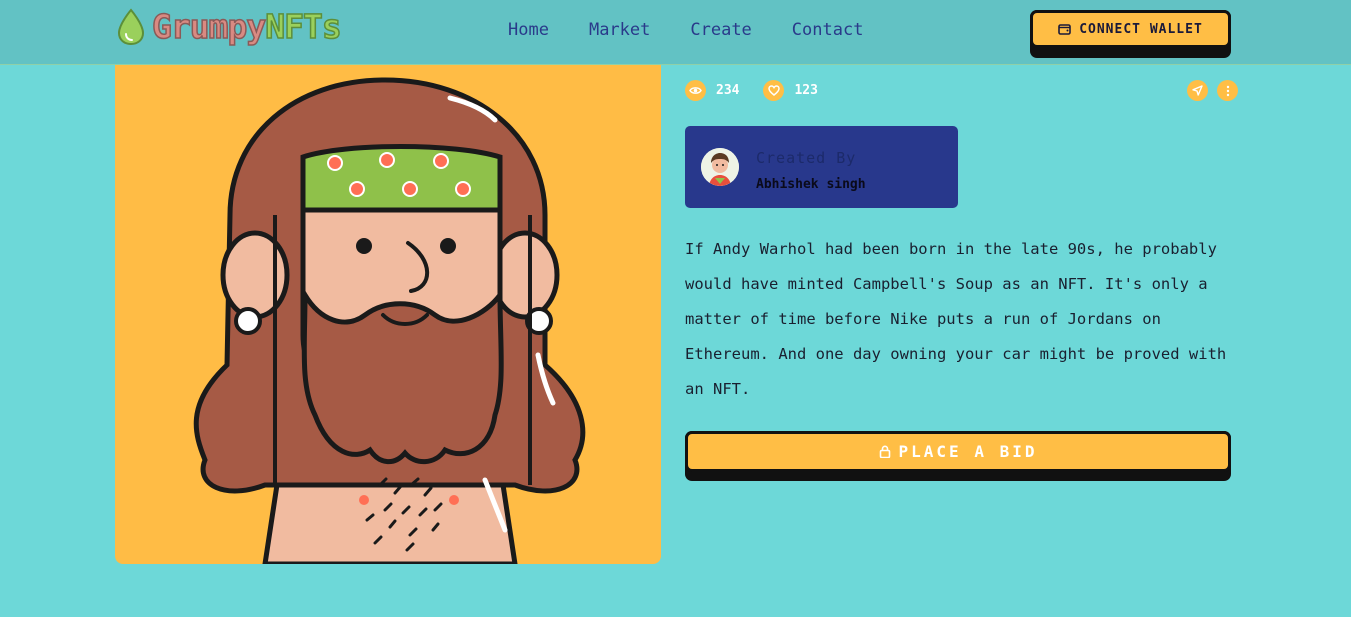 This screenshot has width=1351, height=617. Describe the element at coordinates (695, 90) in the screenshot. I see `eye-icon` at that location.